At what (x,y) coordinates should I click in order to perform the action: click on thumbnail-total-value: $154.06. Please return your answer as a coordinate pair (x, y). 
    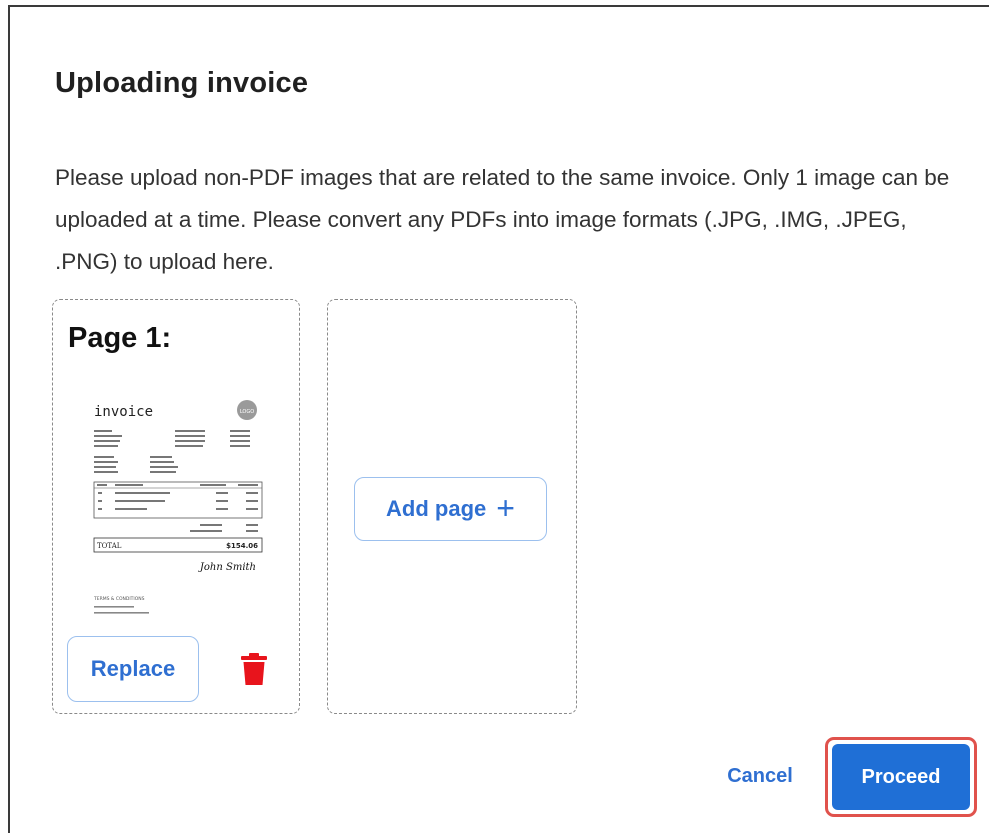
    Looking at the image, I should click on (242, 546).